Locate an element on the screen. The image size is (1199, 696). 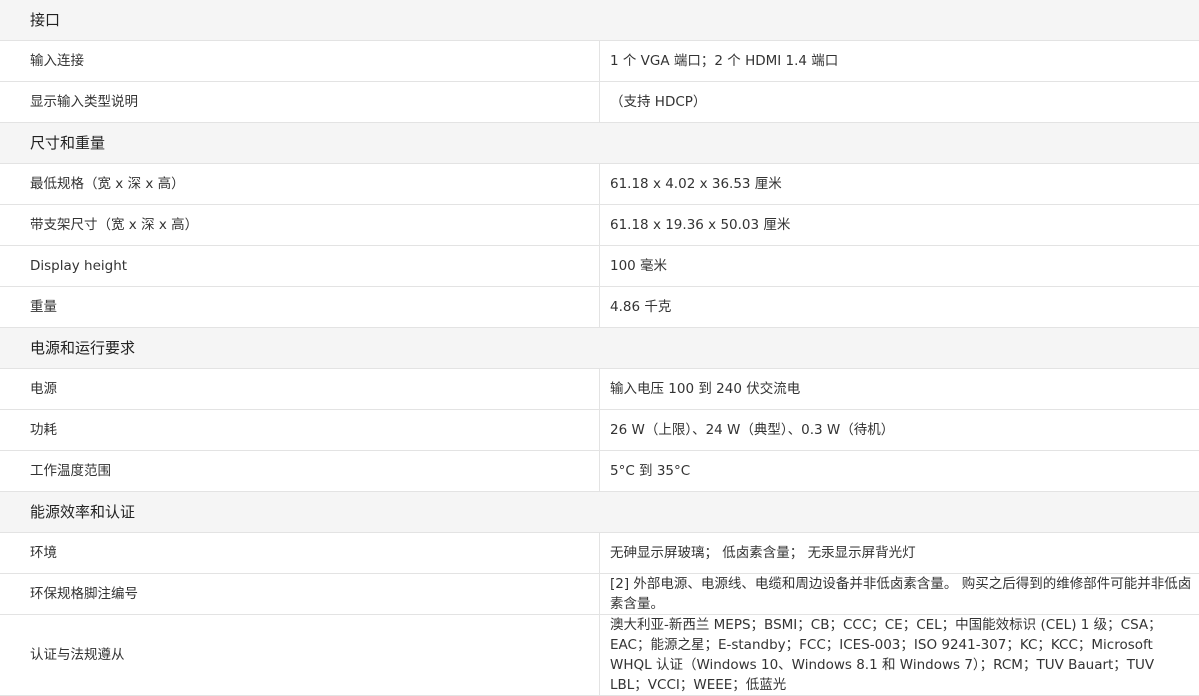
spec-row: 环境 无砷显示屏玻璃； 低卤素含量； 无汞显示屏背光灯 is located at coordinates (599, 553).